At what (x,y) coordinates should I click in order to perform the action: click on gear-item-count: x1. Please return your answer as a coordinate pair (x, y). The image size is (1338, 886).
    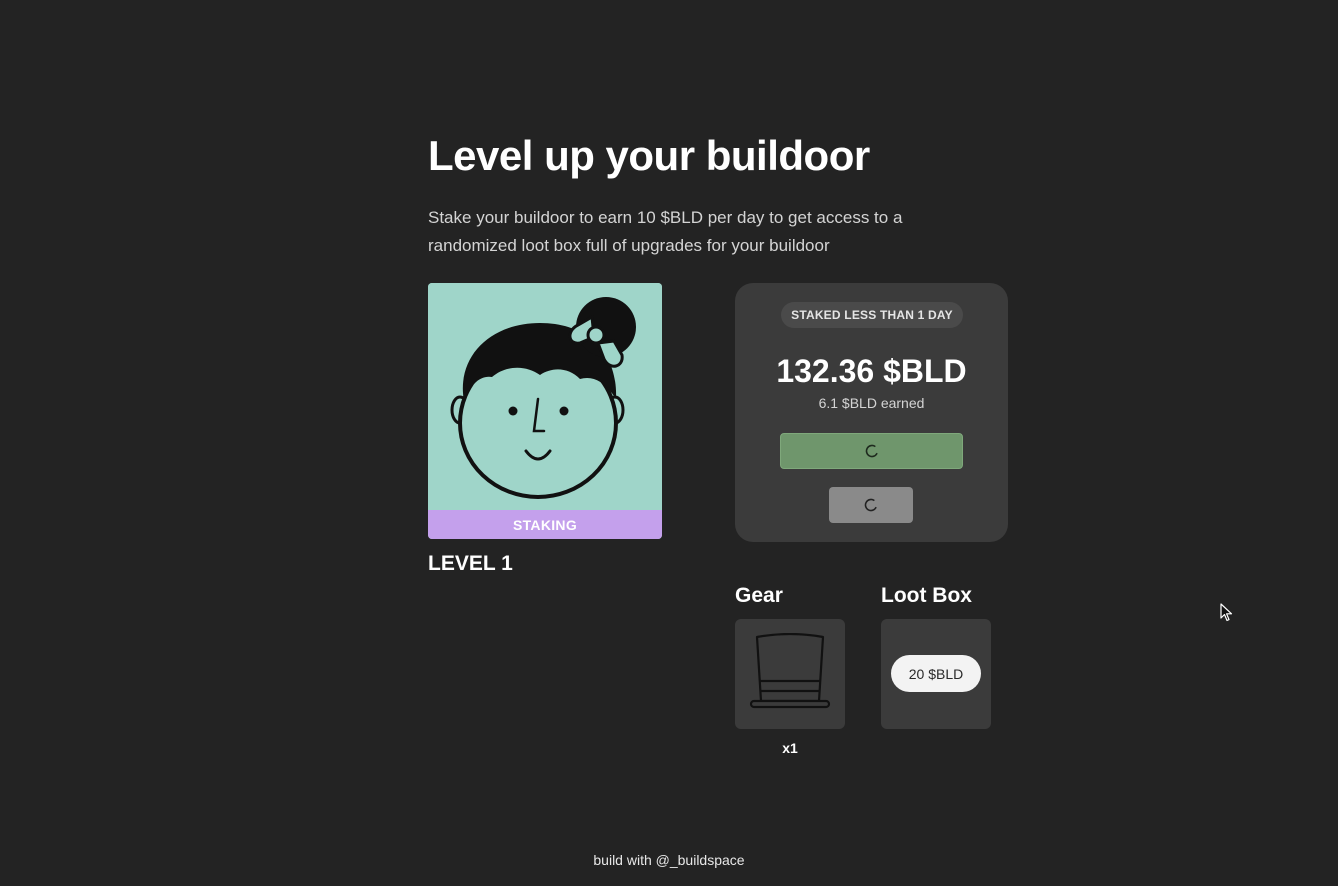
    Looking at the image, I should click on (790, 748).